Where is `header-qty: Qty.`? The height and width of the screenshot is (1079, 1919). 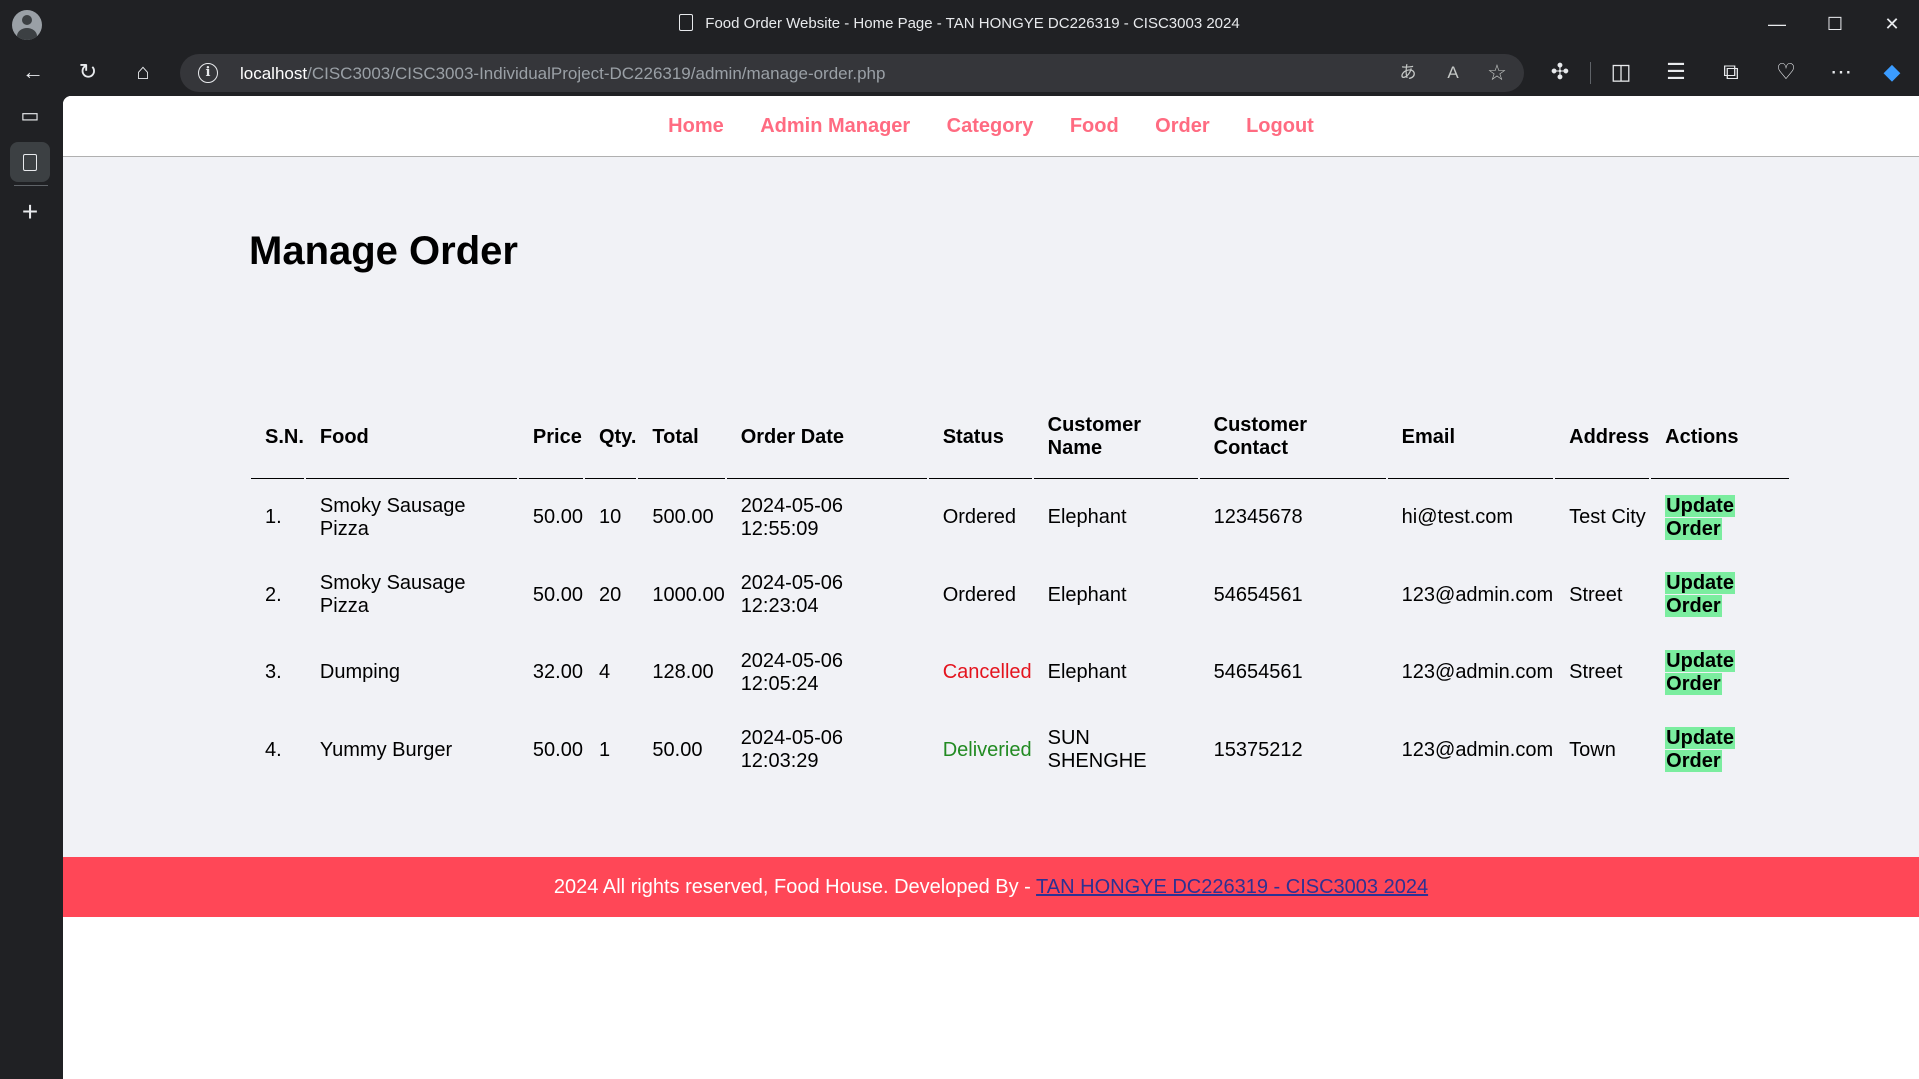 header-qty: Qty. is located at coordinates (610, 443).